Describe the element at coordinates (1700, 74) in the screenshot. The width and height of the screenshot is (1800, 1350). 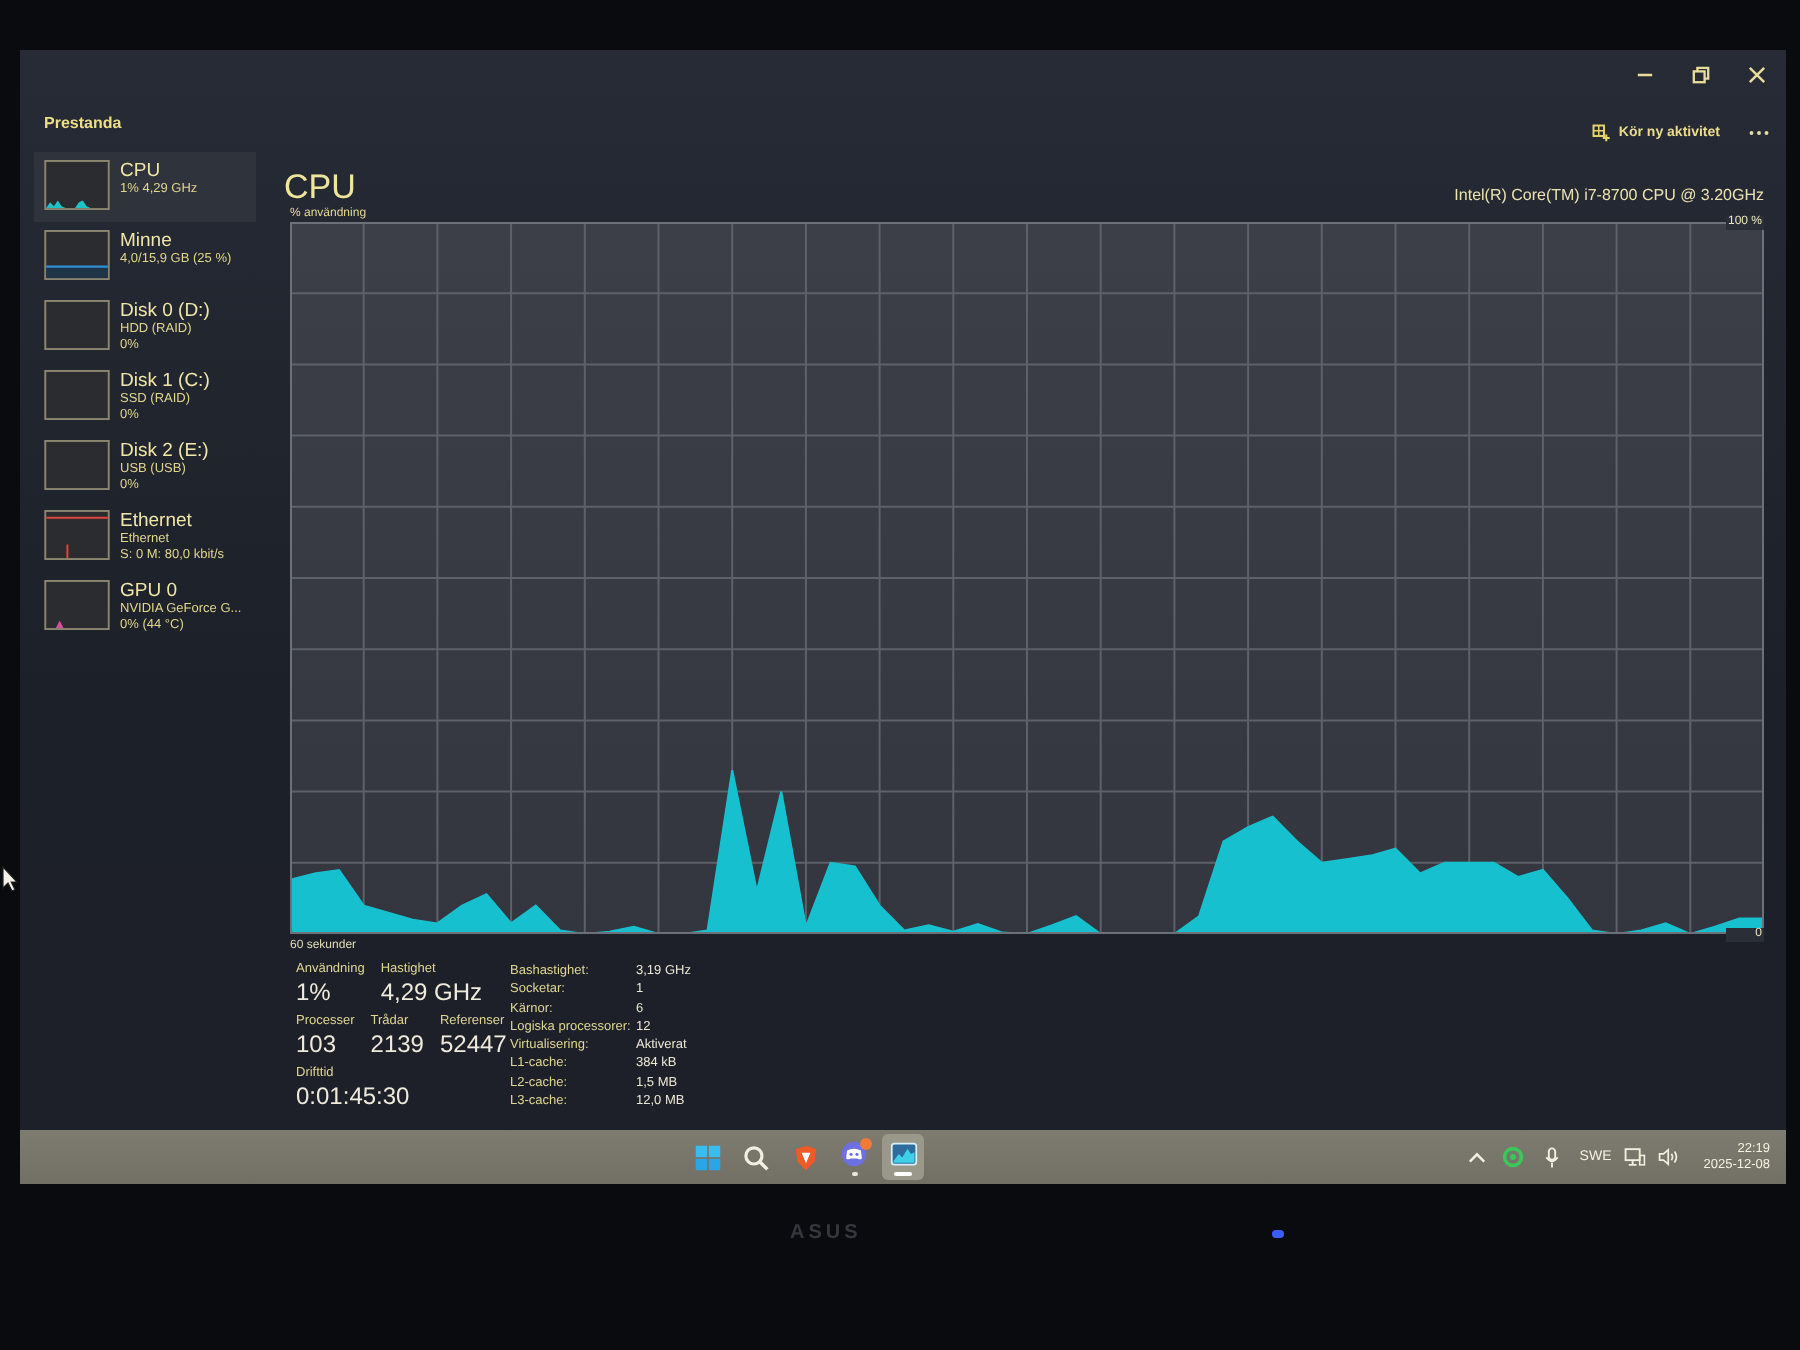
I see `restore-icon` at that location.